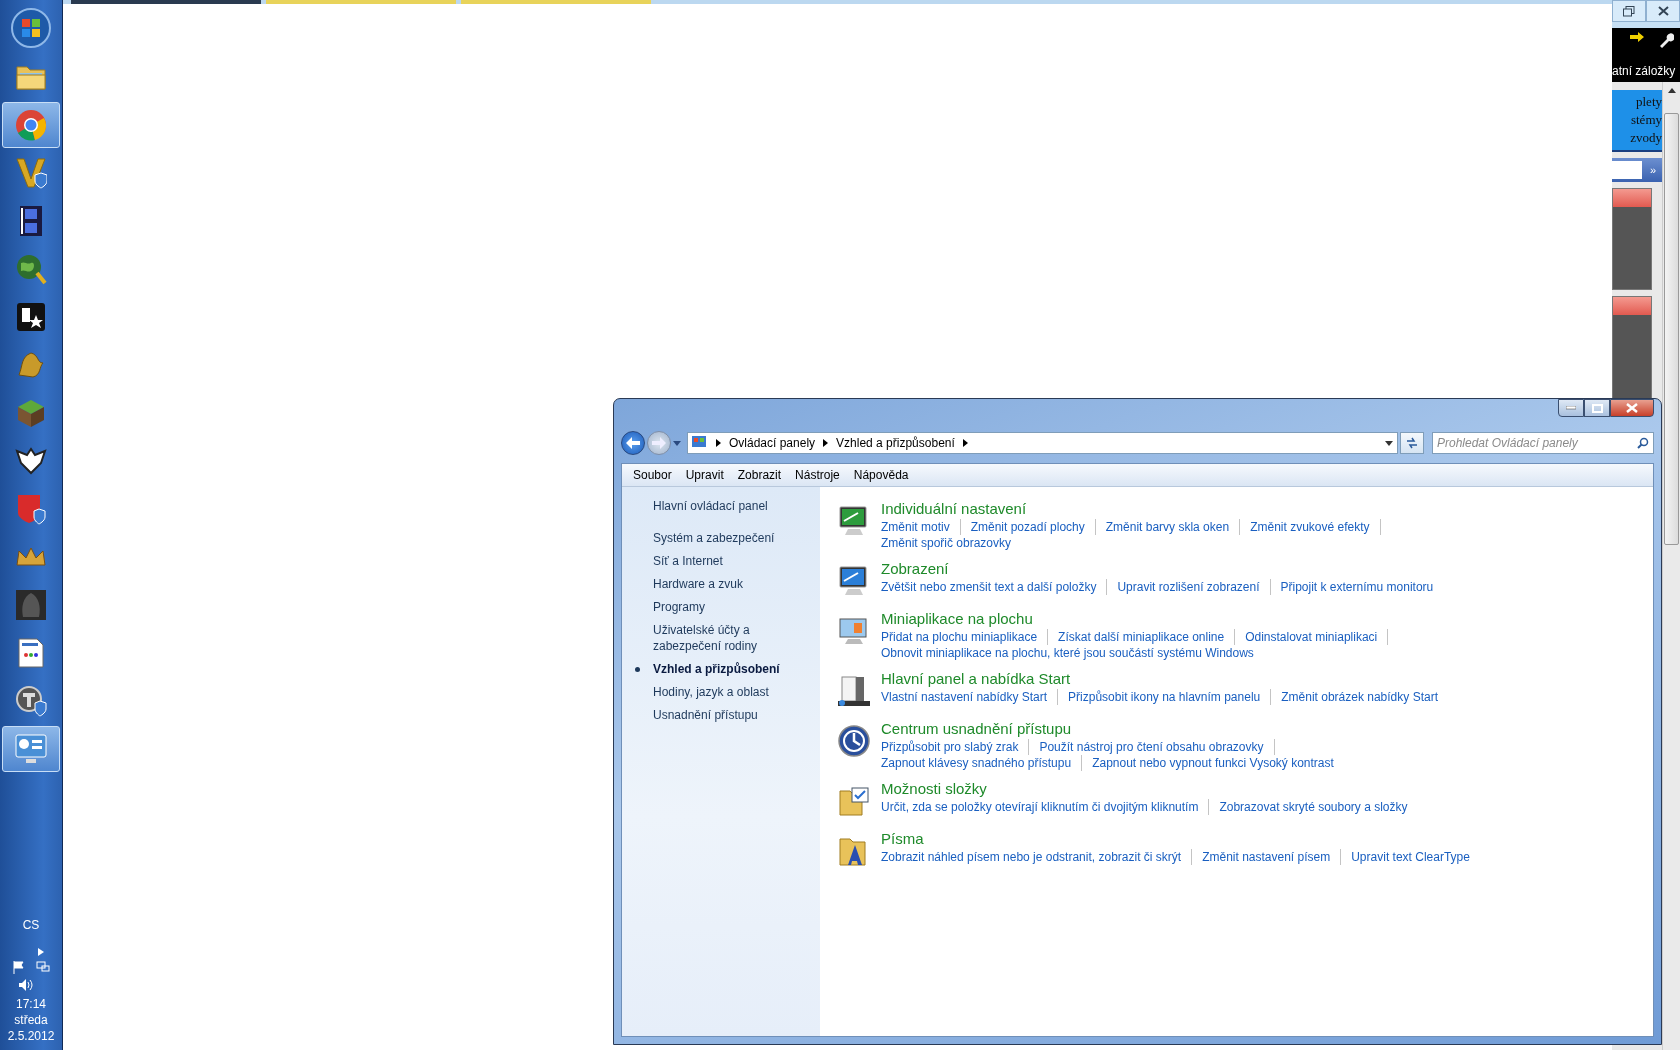 The width and height of the screenshot is (1680, 1050). What do you see at coordinates (41, 952) in the screenshot?
I see `tray-expand-icon` at bounding box center [41, 952].